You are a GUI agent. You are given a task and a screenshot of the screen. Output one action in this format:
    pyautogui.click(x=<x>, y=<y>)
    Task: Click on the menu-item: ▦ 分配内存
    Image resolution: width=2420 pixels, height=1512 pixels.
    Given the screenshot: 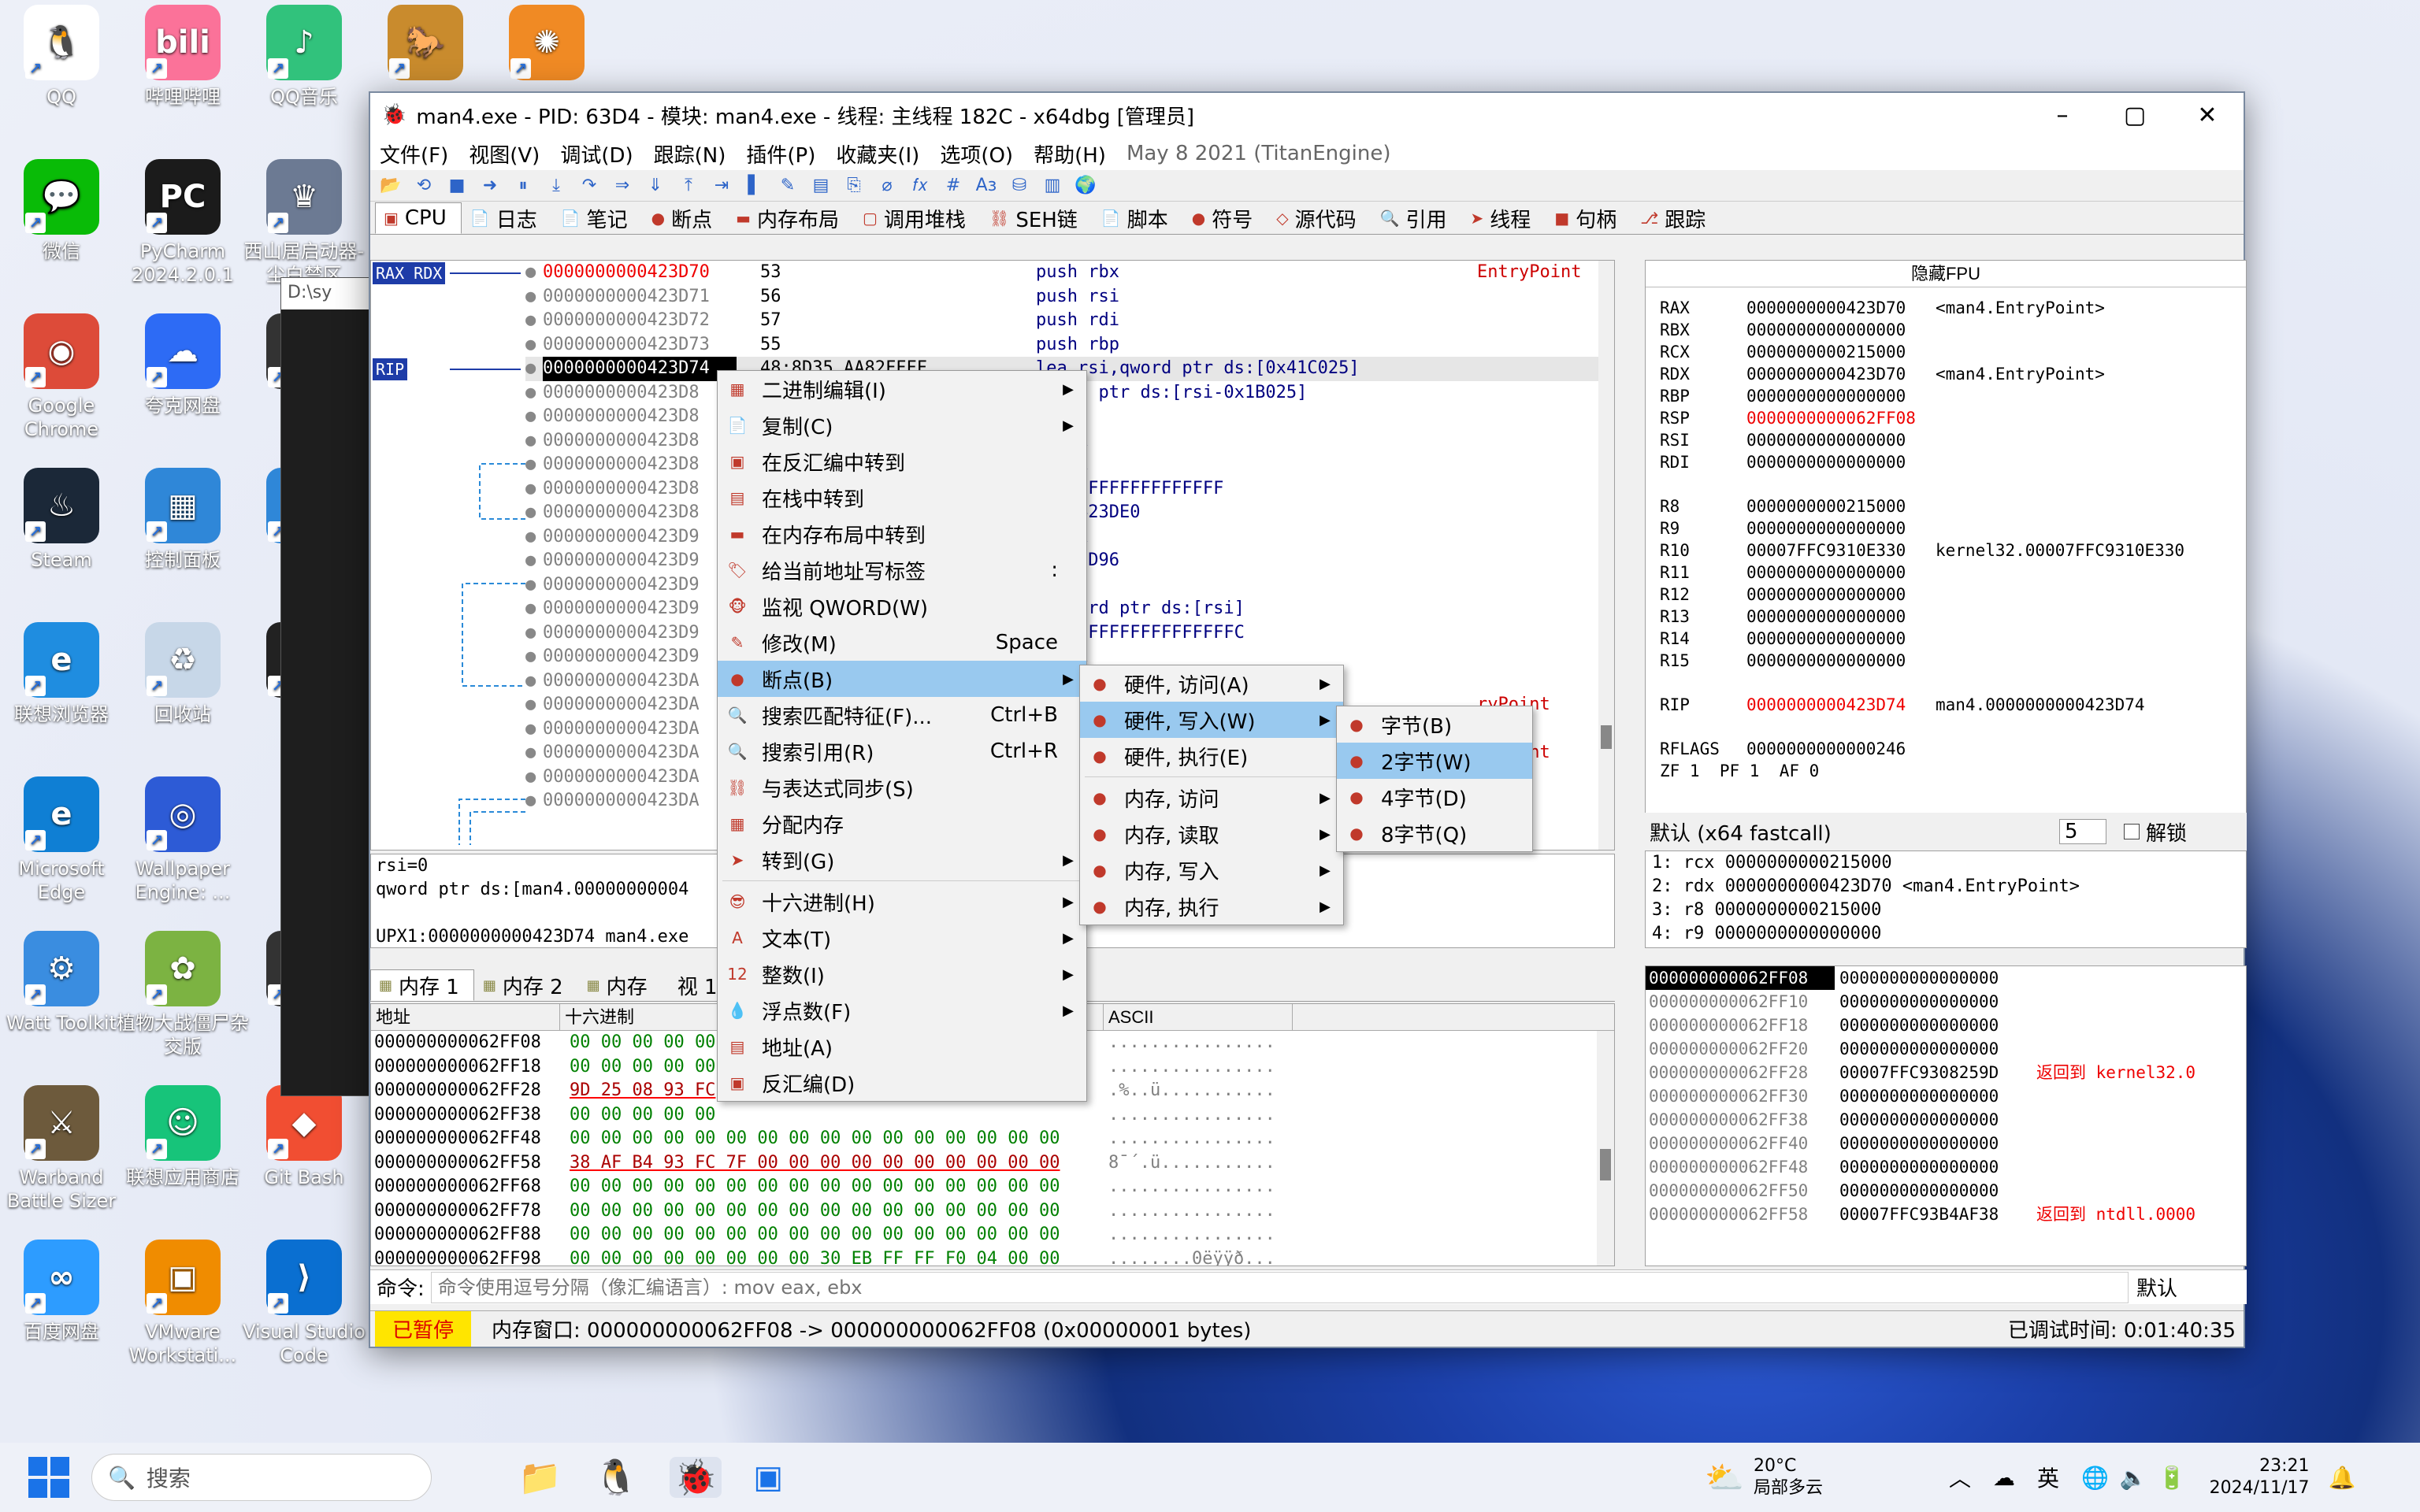 What is the action you would take?
    pyautogui.click(x=902, y=824)
    